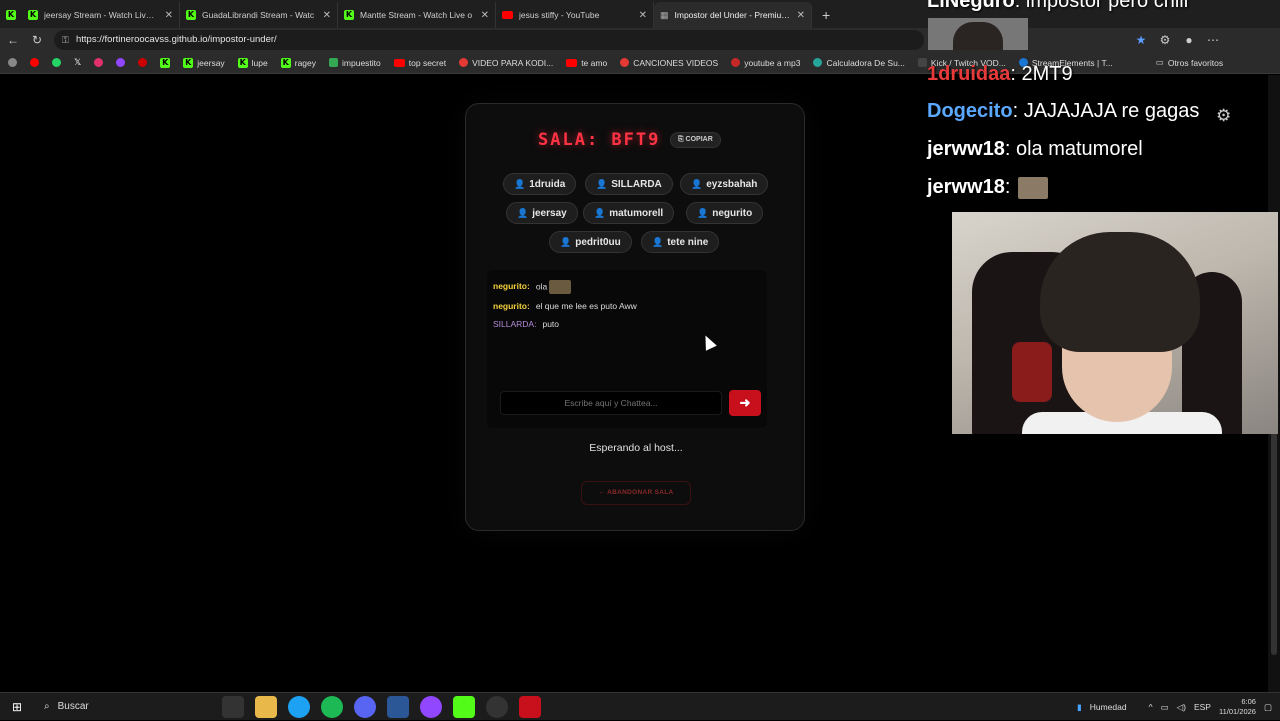 This screenshot has height=721, width=1280. What do you see at coordinates (745, 403) in the screenshot?
I see `send-button: ➜` at bounding box center [745, 403].